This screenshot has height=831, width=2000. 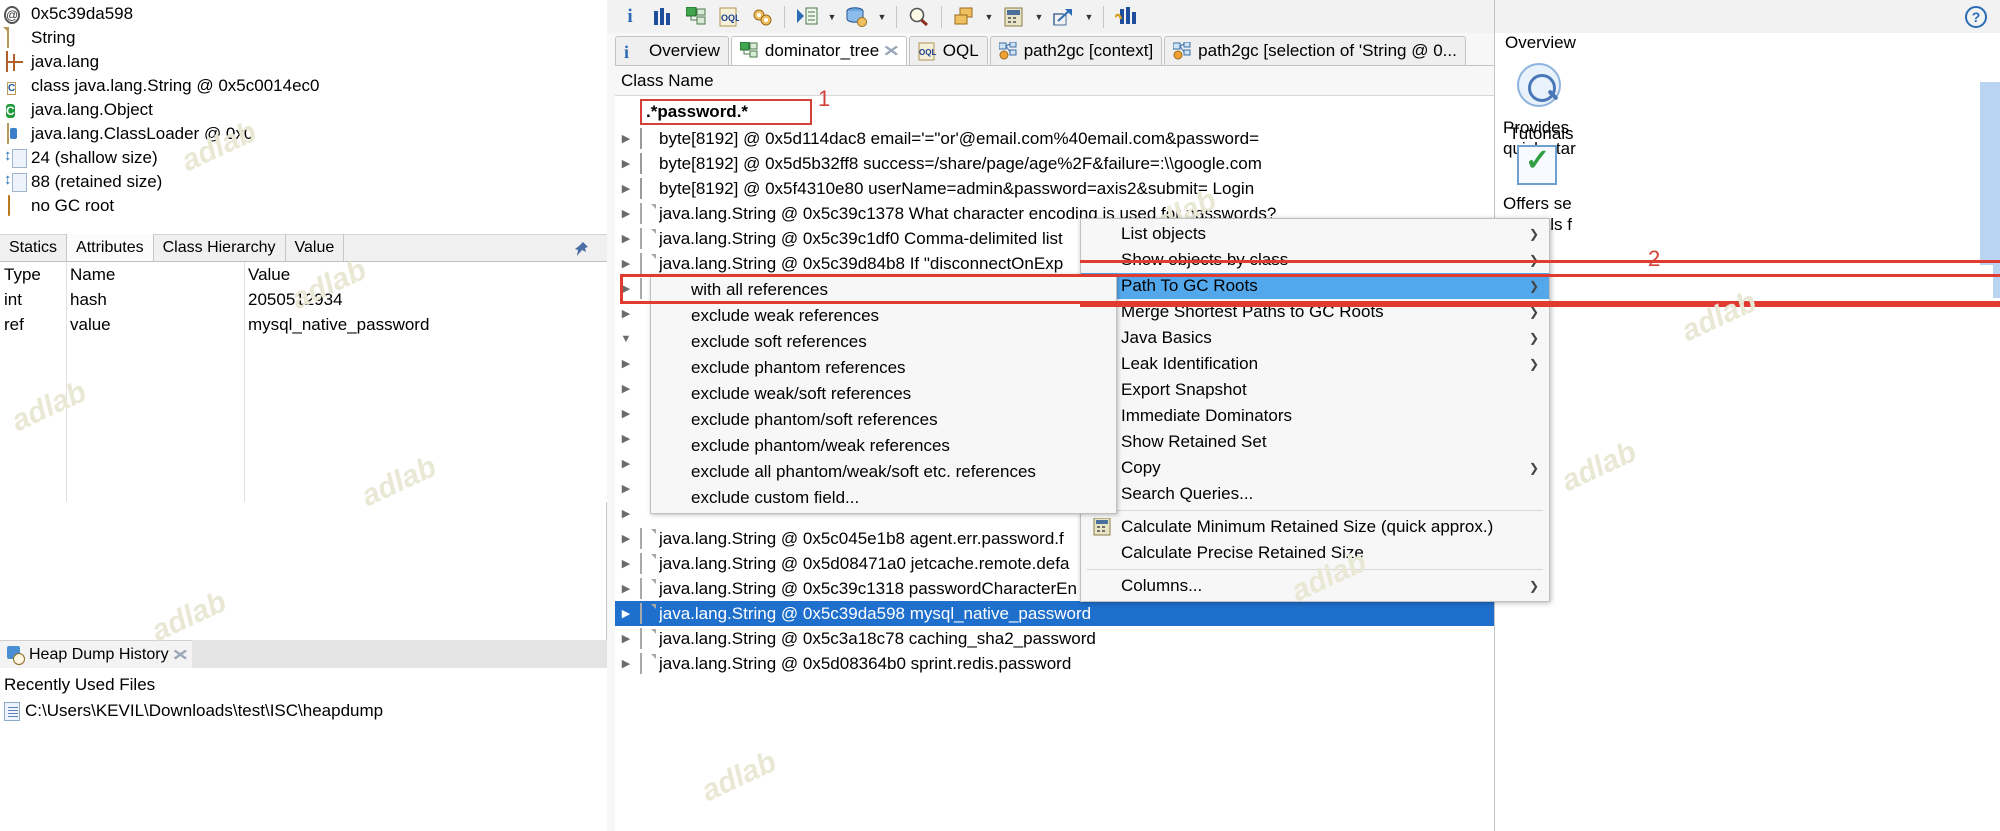 What do you see at coordinates (1126, 17) in the screenshot?
I see `compare-icon` at bounding box center [1126, 17].